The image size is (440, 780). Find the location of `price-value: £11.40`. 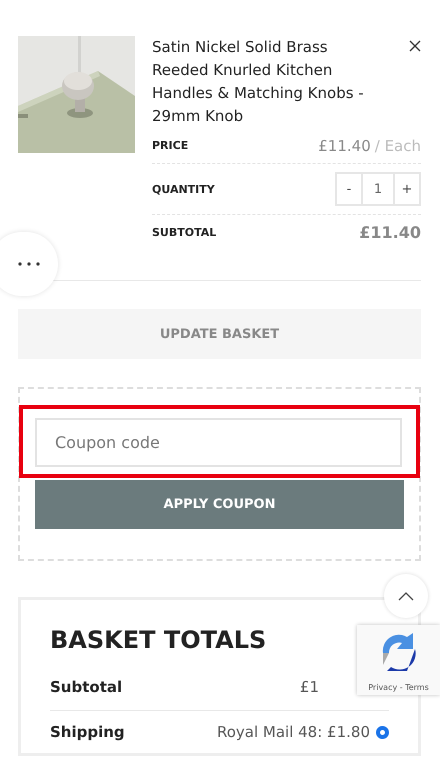

price-value: £11.40 is located at coordinates (344, 146).